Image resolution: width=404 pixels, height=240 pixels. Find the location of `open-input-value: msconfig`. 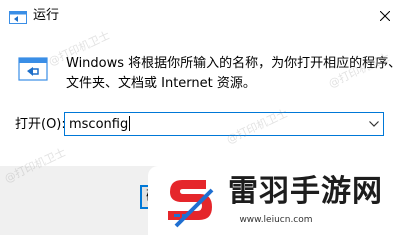

open-input-value: msconfig is located at coordinates (100, 124).